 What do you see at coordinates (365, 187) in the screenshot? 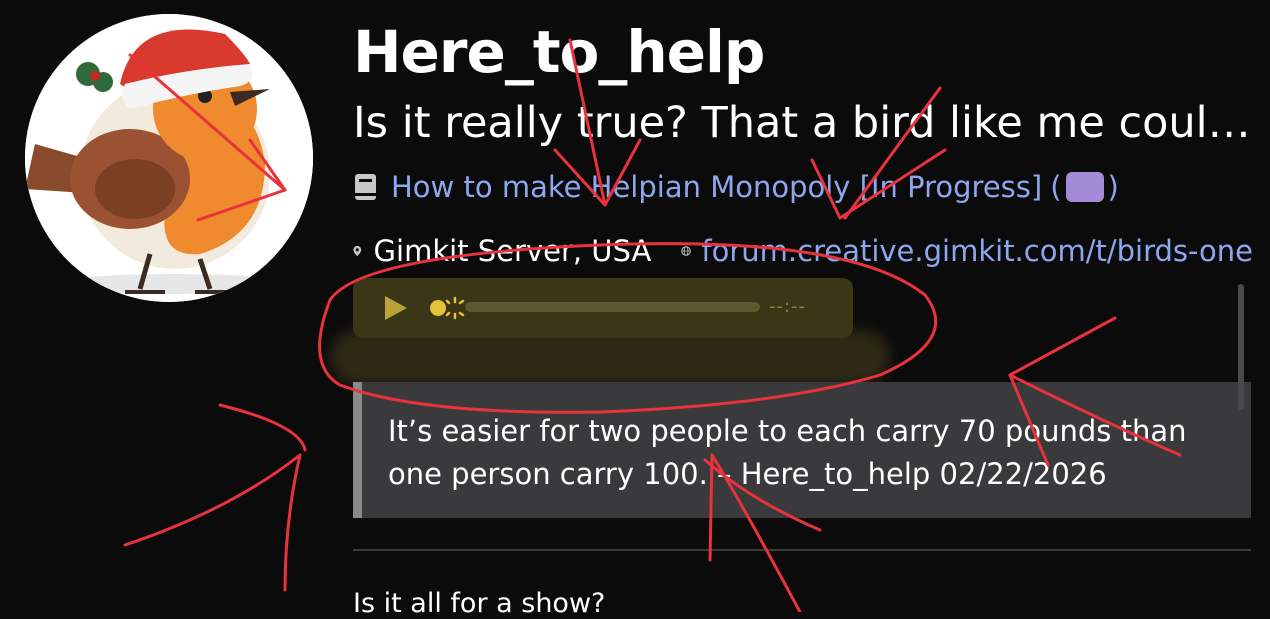
I see `book-icon` at bounding box center [365, 187].